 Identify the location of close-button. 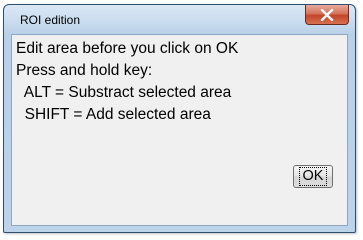
(327, 15).